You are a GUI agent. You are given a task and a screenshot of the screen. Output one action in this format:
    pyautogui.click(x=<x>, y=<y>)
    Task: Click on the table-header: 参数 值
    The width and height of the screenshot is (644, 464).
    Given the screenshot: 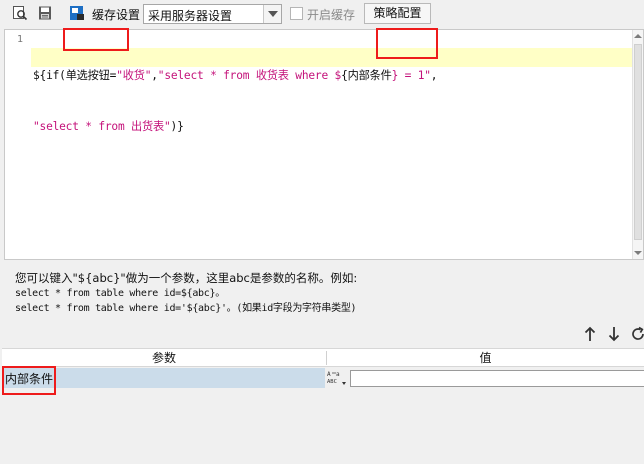 What is the action you would take?
    pyautogui.click(x=323, y=357)
    